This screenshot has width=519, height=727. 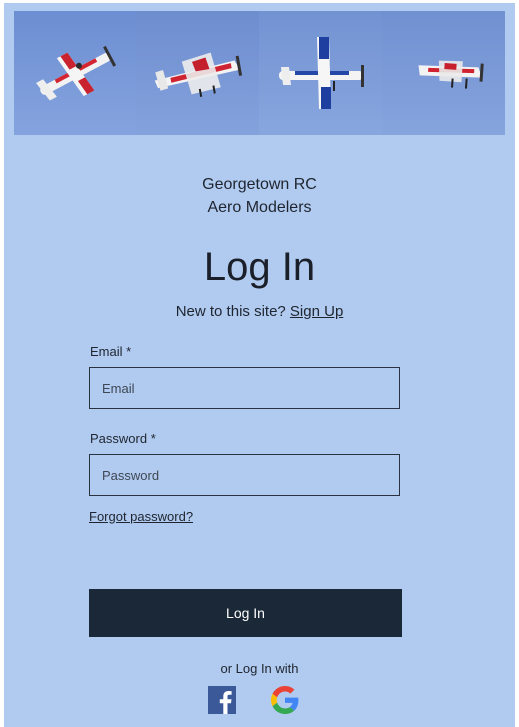 I want to click on signup-link: Sign Up, so click(x=316, y=311).